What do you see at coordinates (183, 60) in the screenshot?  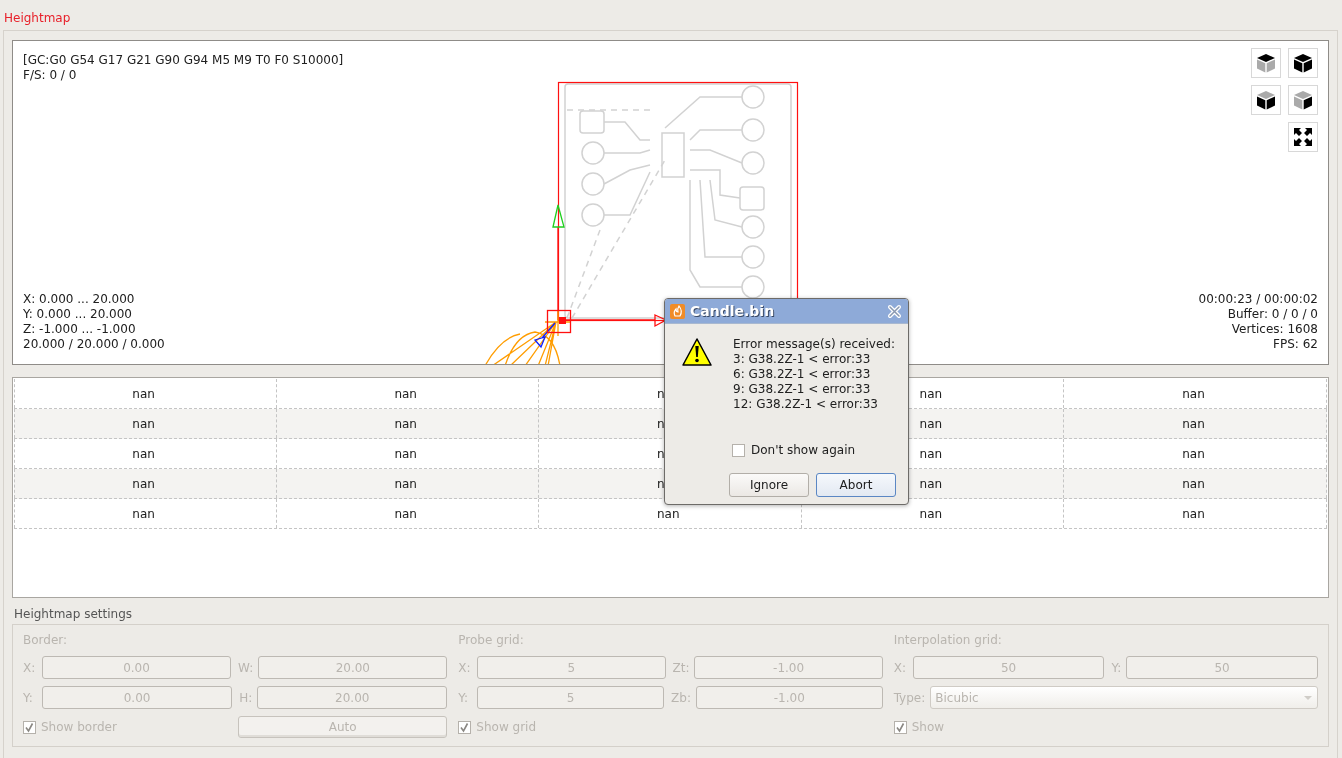 I see `status-text: [GC:G0 G54 G17 G21 G90 G94 M5 M9 T0 F0 S10000]` at bounding box center [183, 60].